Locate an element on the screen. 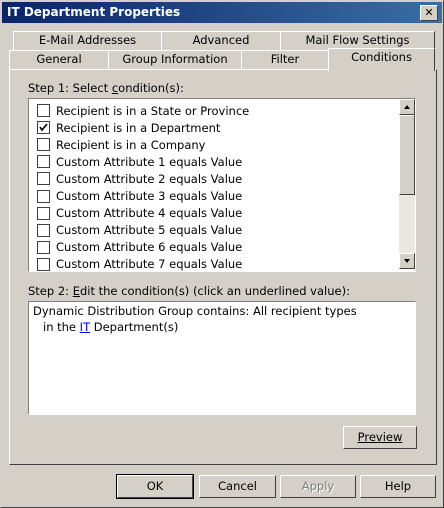  condition-item: Custom Attribute 5 equals Value is located at coordinates (139, 230).